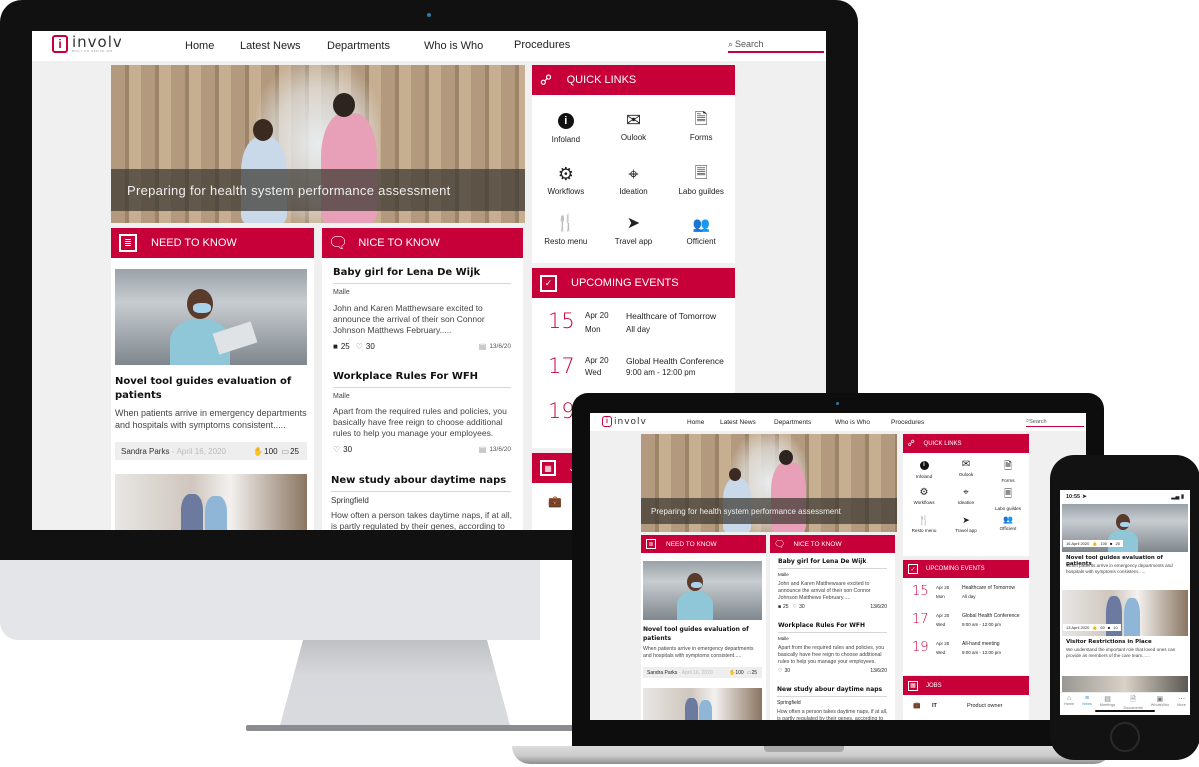 The height and width of the screenshot is (767, 1199). What do you see at coordinates (802, 607) in the screenshot?
I see `post-likes: 30` at bounding box center [802, 607].